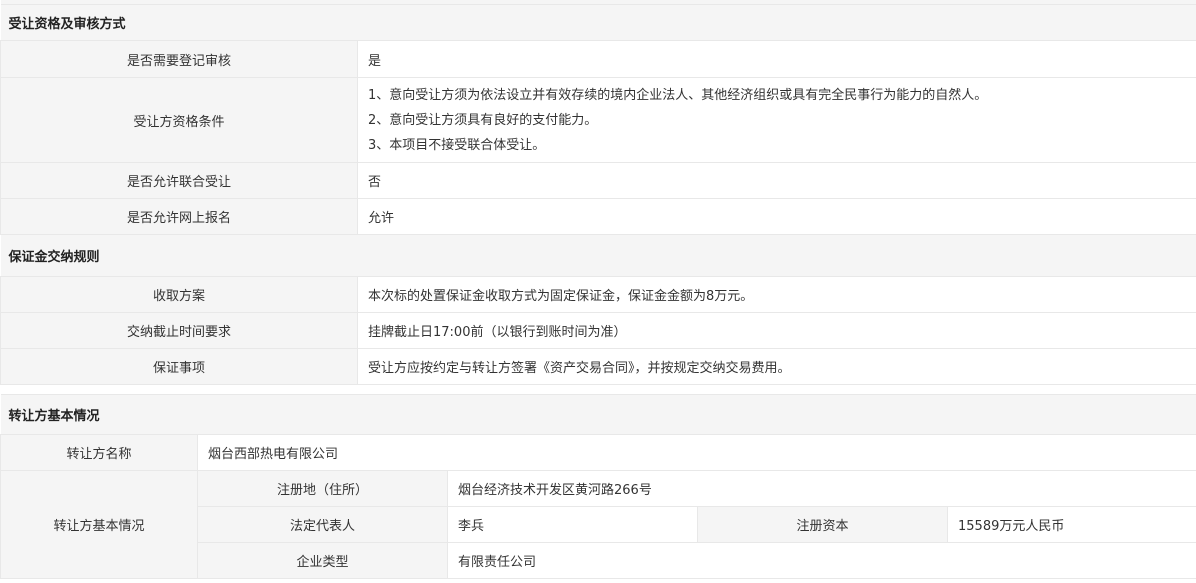 This screenshot has width=1196, height=583. I want to click on legal-rep-value: 李兵, so click(572, 524).